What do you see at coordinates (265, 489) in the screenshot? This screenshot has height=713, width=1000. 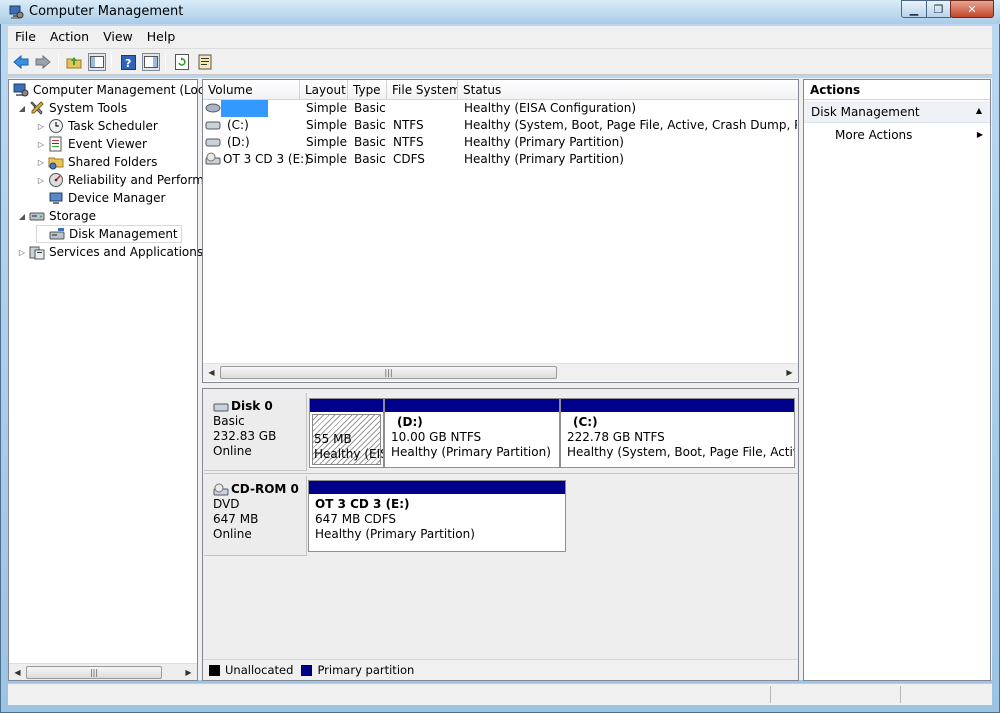 I see `disk-name: CD-ROM 0` at bounding box center [265, 489].